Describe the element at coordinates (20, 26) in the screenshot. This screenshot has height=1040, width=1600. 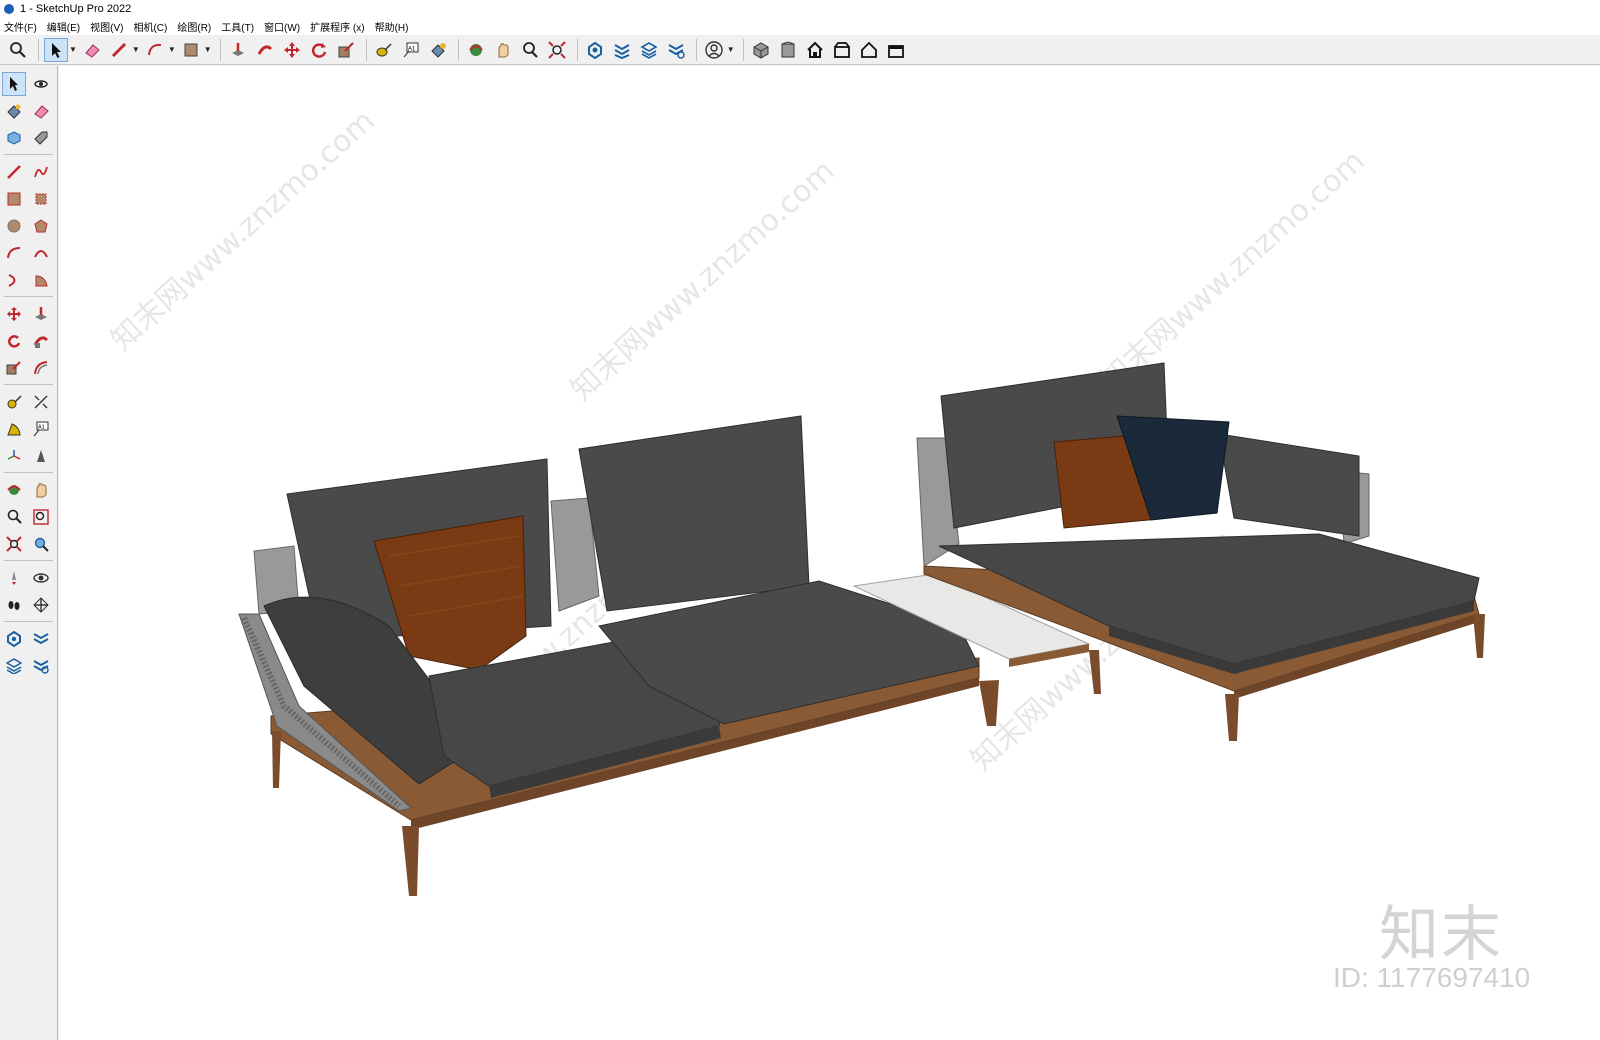
I see `menu-file: 文件(F)` at that location.